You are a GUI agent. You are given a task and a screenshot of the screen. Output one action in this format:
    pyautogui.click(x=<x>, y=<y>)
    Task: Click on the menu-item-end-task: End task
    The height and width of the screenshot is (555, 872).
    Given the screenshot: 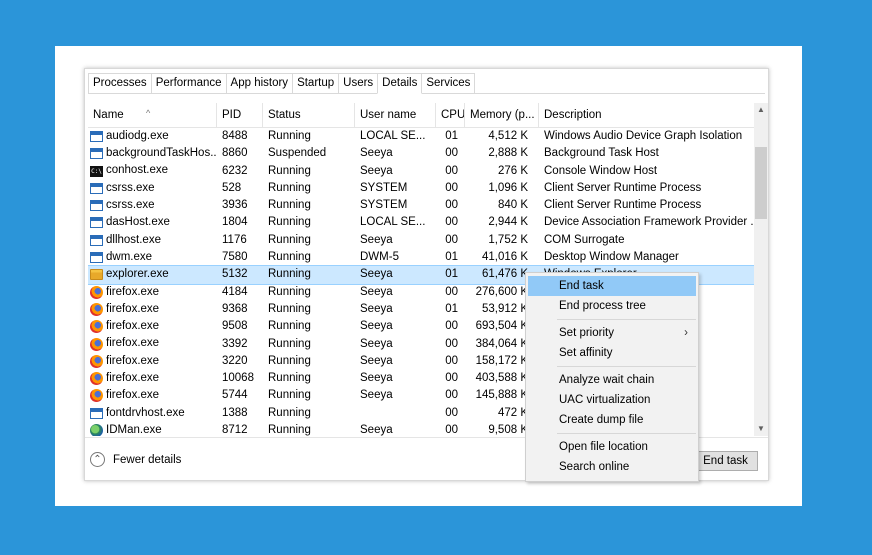 What is the action you would take?
    pyautogui.click(x=612, y=286)
    